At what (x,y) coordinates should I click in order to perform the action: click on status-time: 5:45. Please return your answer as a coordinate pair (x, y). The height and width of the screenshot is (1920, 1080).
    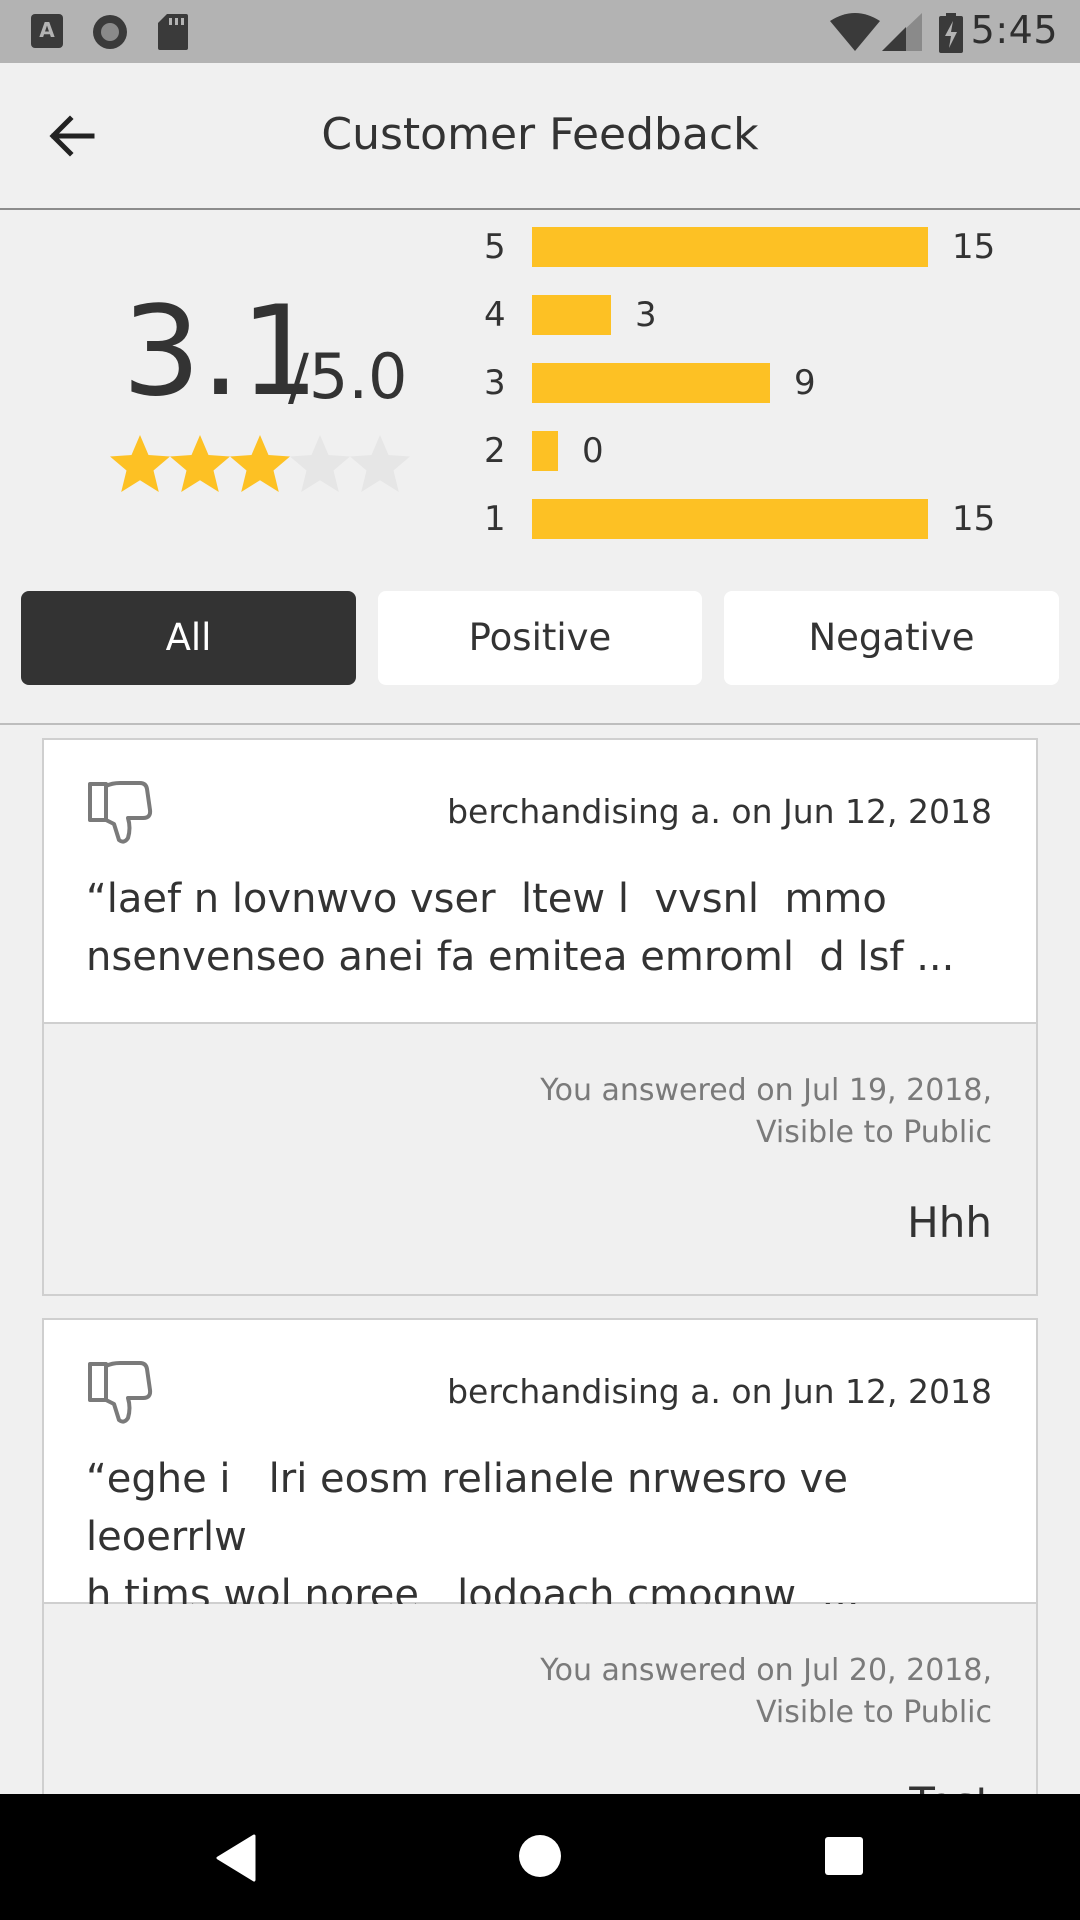
    Looking at the image, I should click on (1014, 30).